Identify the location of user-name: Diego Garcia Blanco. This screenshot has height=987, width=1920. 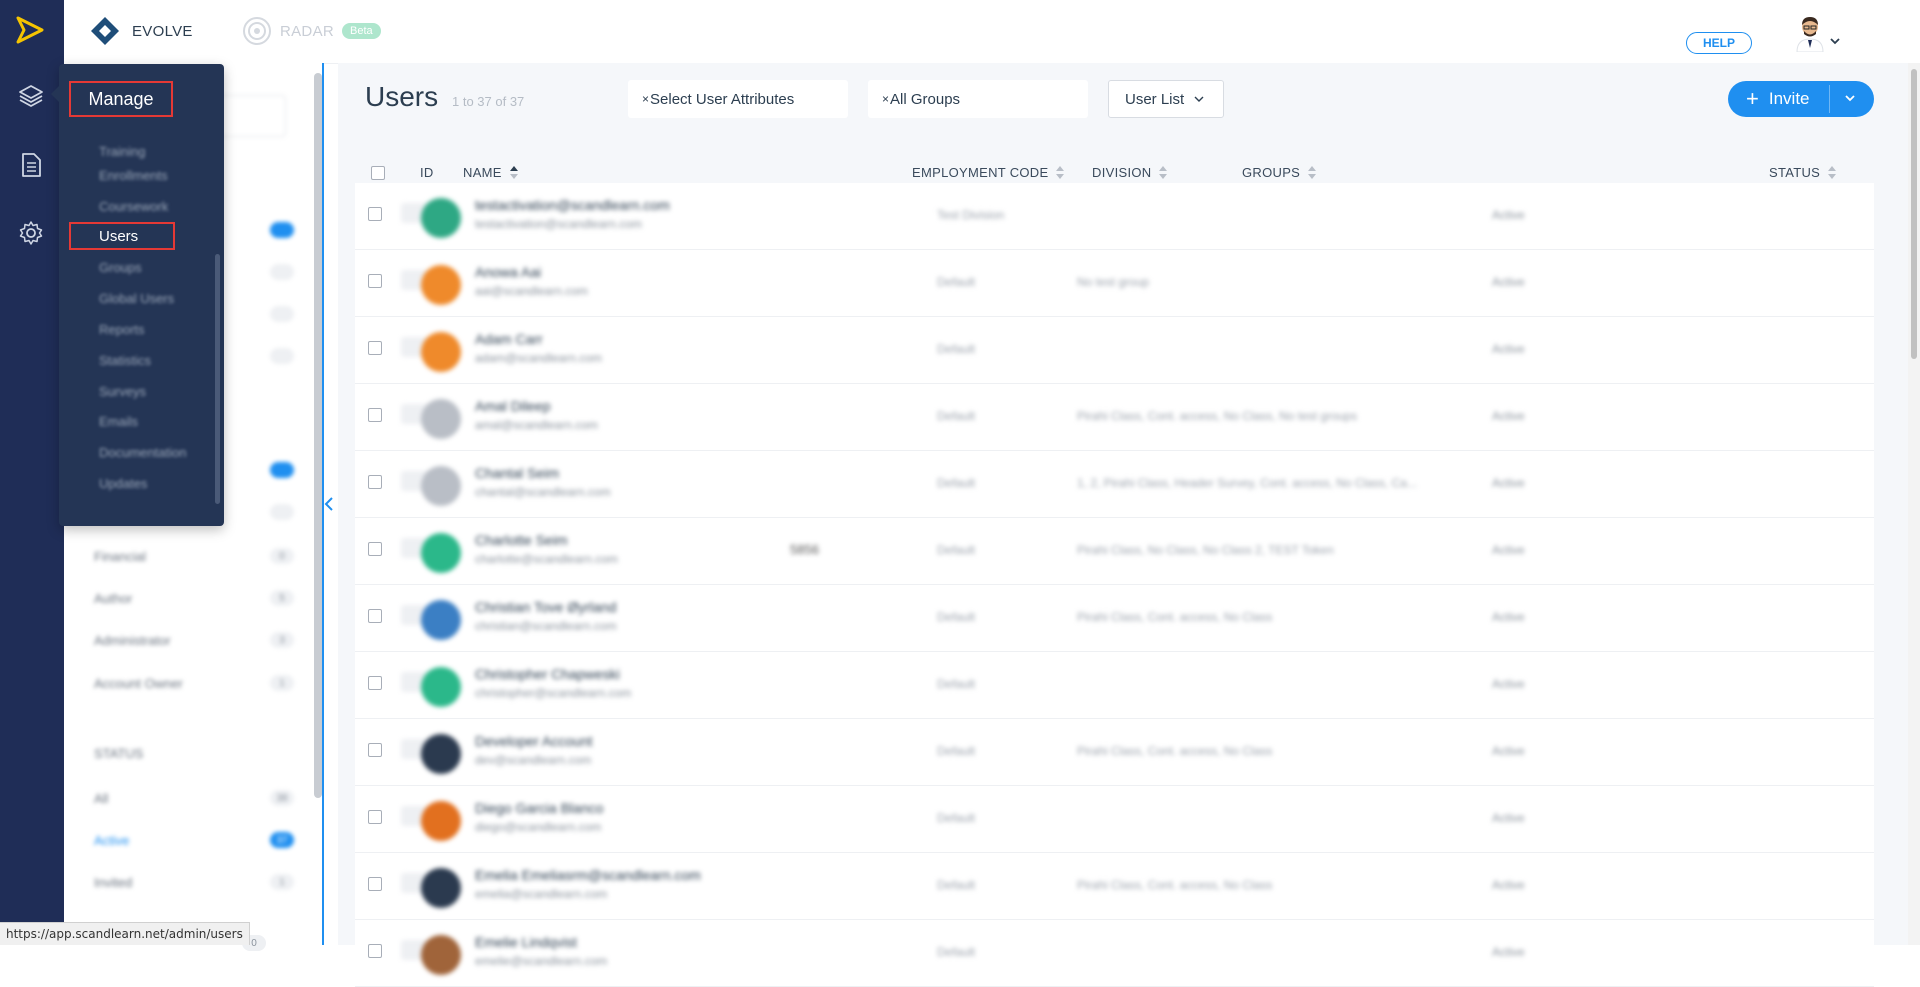
(539, 808).